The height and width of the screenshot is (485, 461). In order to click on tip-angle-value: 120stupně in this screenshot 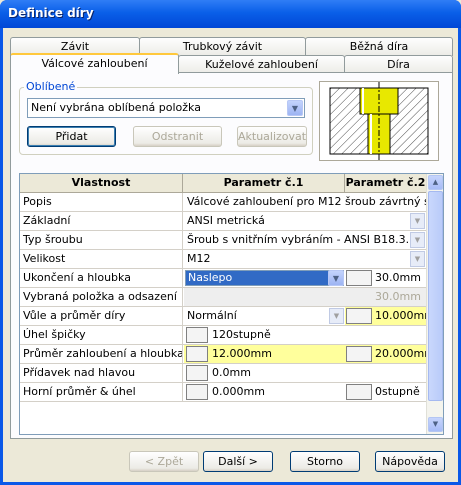, I will do `click(241, 334)`.